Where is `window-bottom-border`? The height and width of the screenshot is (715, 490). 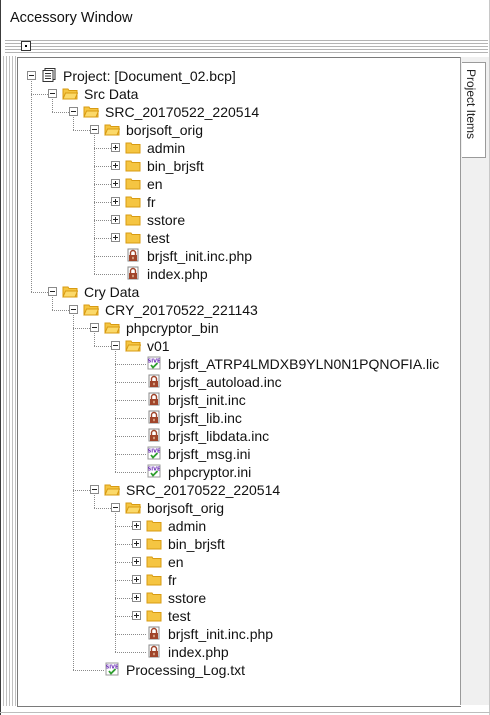
window-bottom-border is located at coordinates (245, 712).